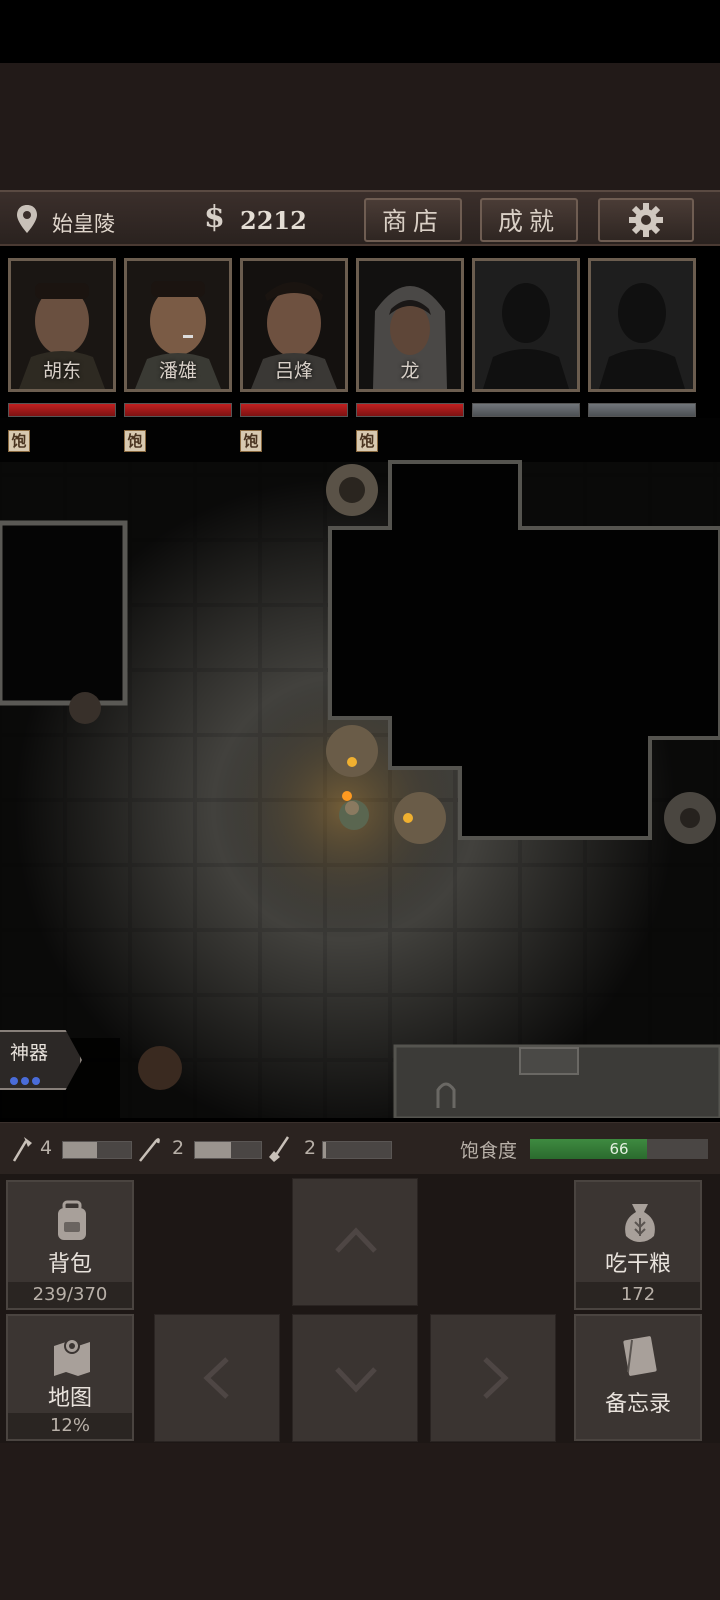  Describe the element at coordinates (529, 220) in the screenshot. I see `achievements-button: 成就` at that location.